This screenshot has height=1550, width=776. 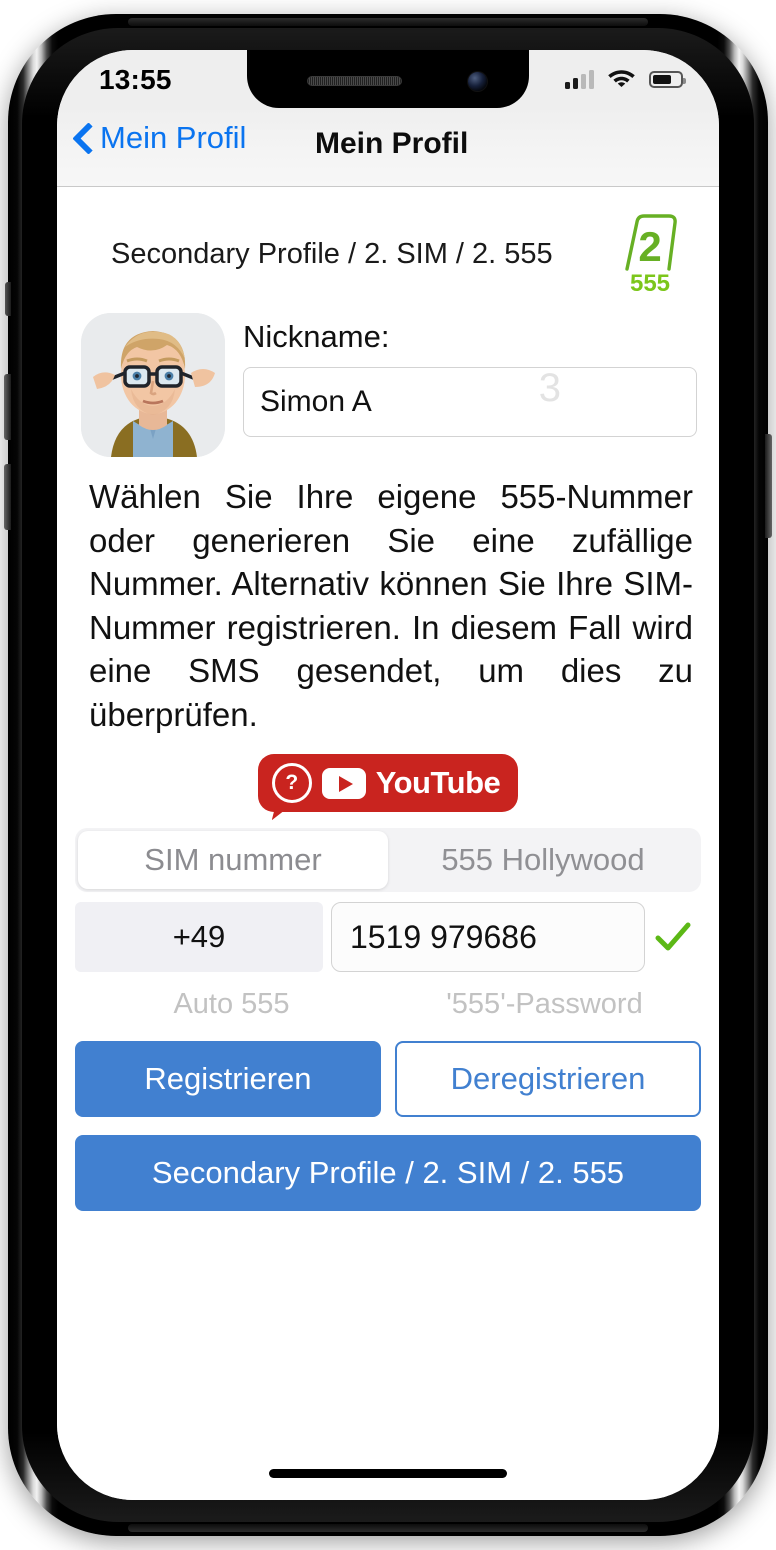 What do you see at coordinates (388, 1173) in the screenshot?
I see `secondary-profile-button: Secondary Profile / 2. SIM / 2. 555` at bounding box center [388, 1173].